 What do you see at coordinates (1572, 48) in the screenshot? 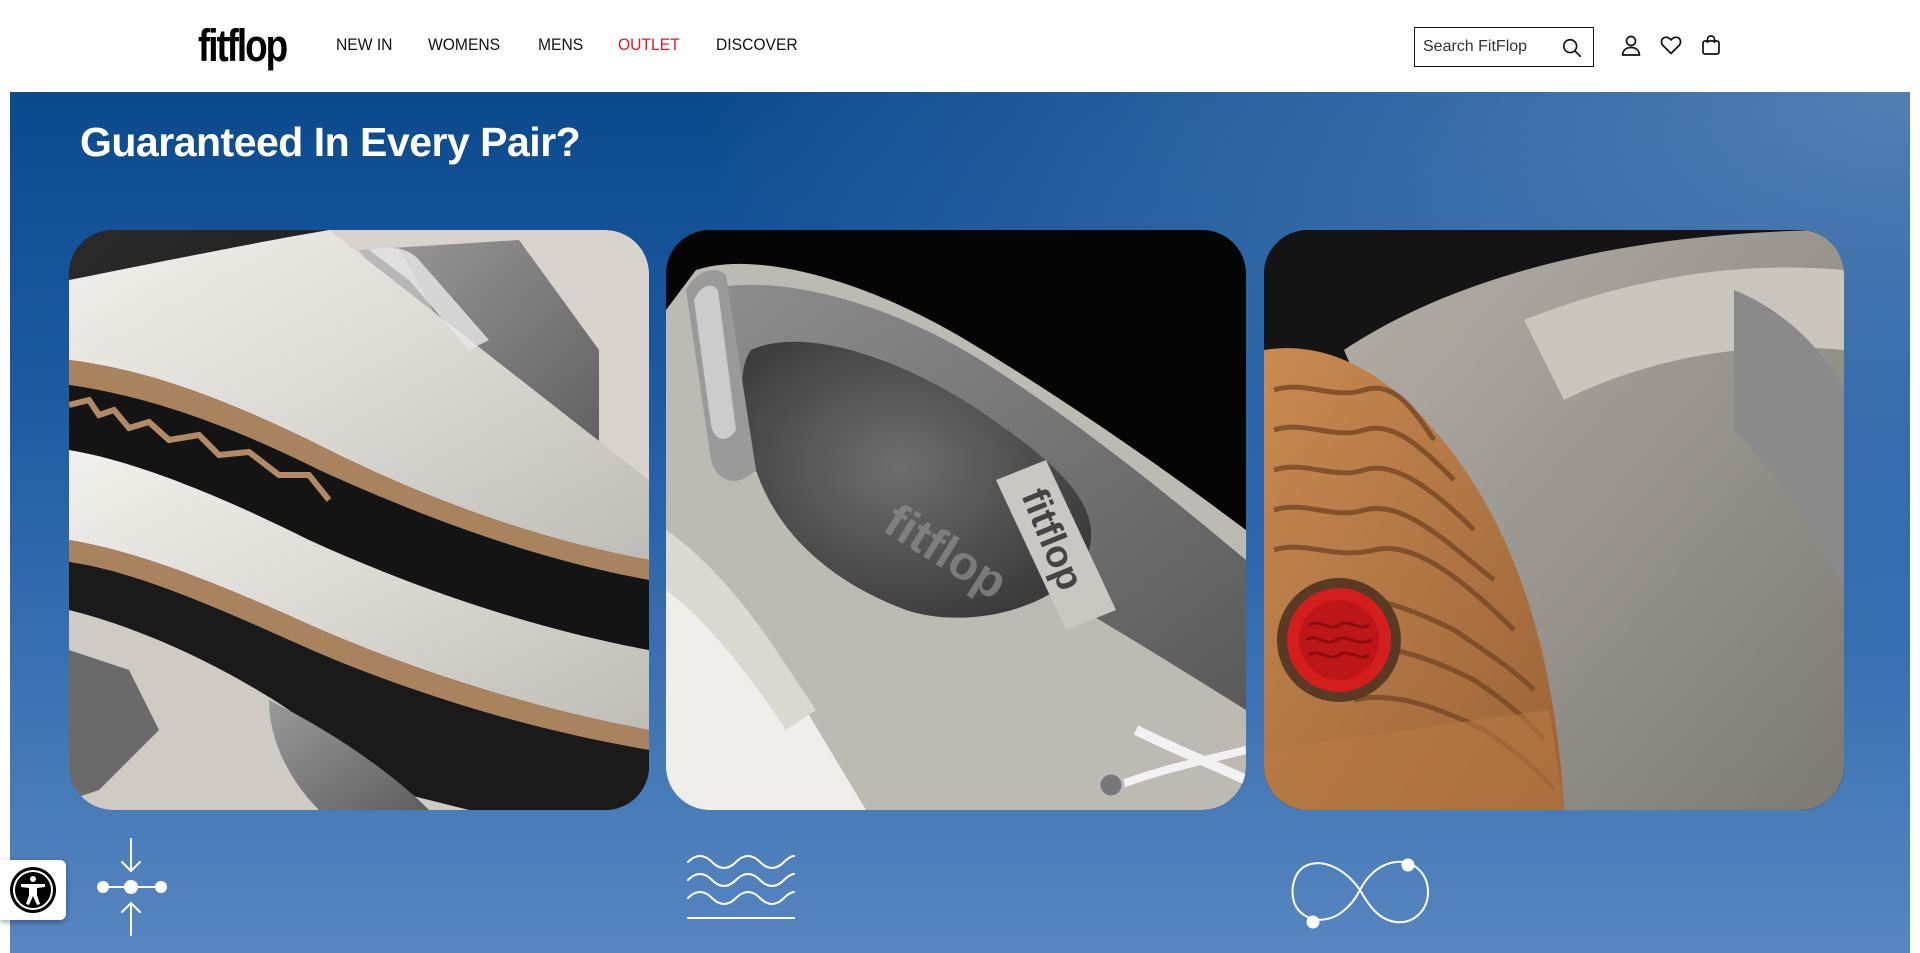
I see `search-icon` at bounding box center [1572, 48].